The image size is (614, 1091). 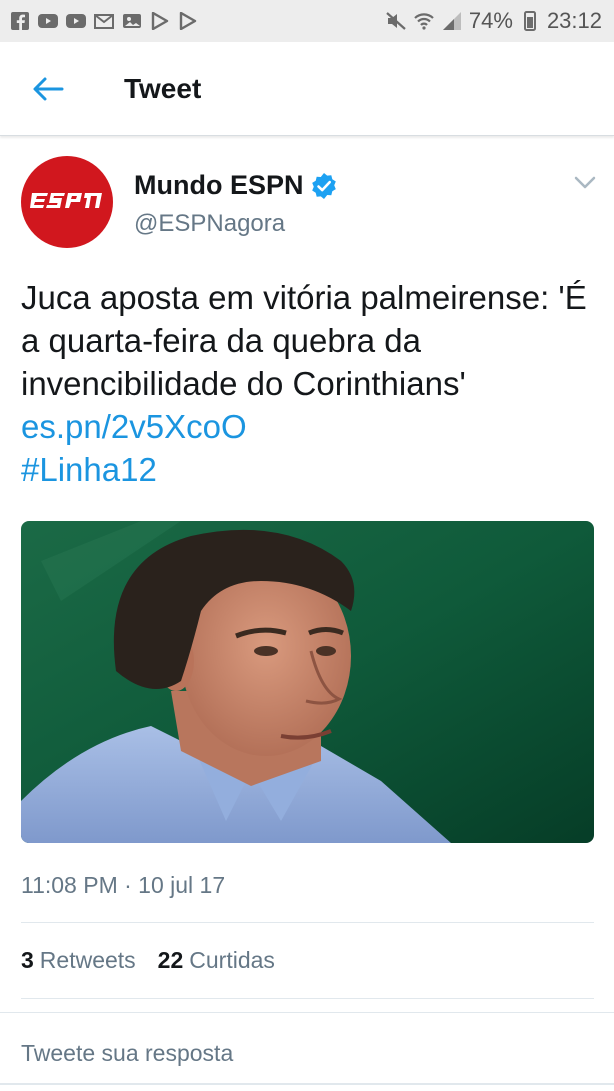 What do you see at coordinates (123, 885) in the screenshot?
I see `tweet-timestamp: 11:08 PM · 10 jul 17` at bounding box center [123, 885].